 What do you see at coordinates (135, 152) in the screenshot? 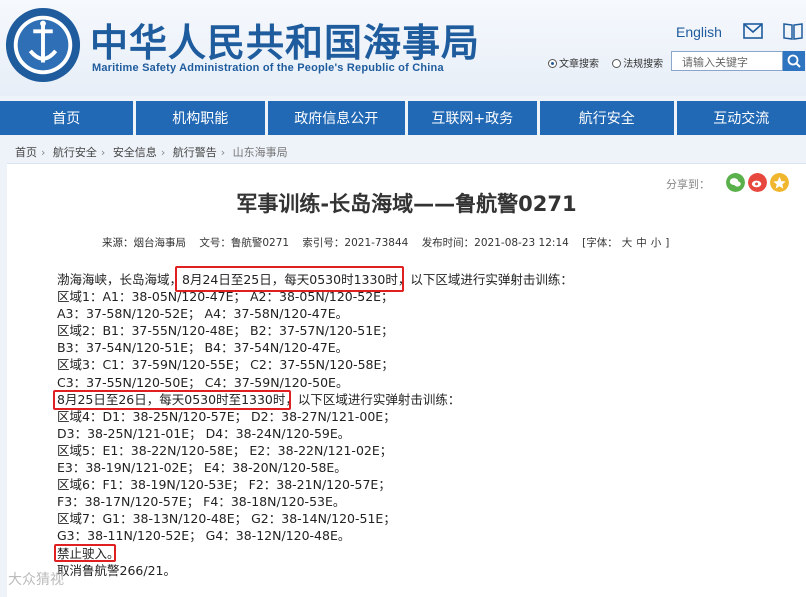
I see `breadcrumb-item: 安全信息` at bounding box center [135, 152].